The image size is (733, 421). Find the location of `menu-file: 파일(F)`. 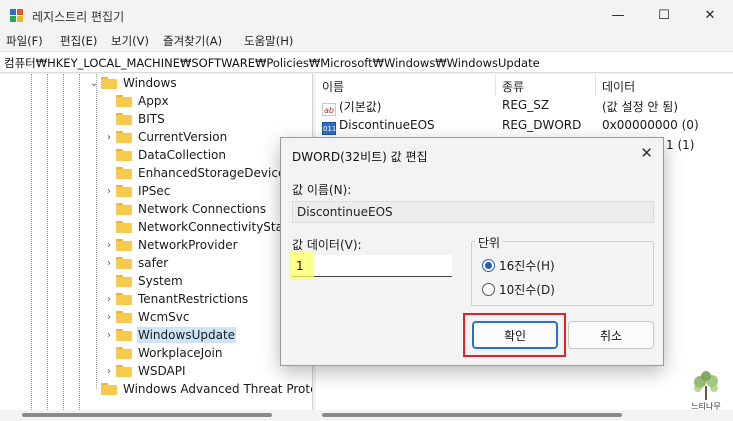

menu-file: 파일(F) is located at coordinates (24, 41).